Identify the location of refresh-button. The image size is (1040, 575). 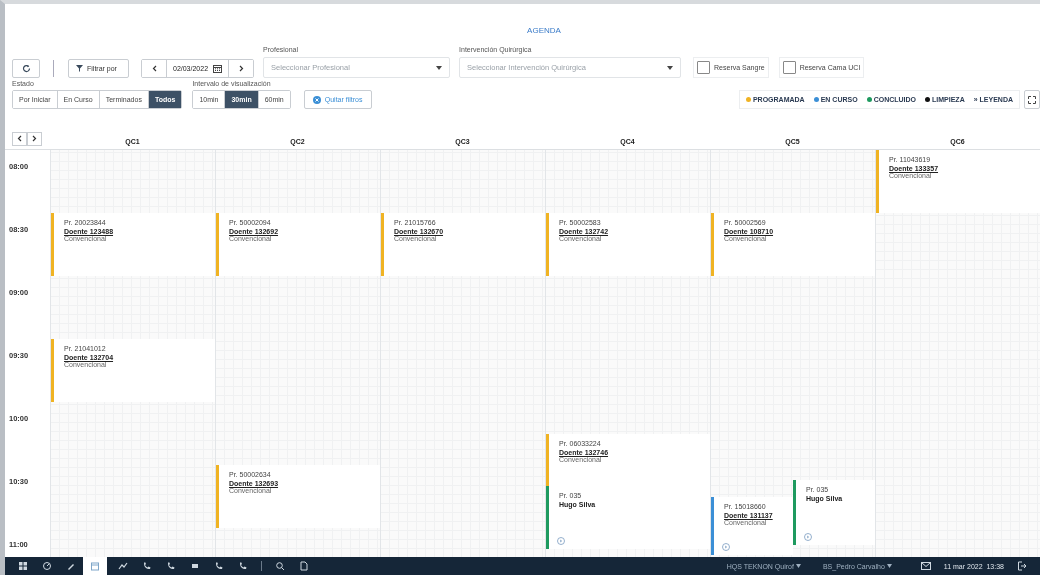
(26, 68).